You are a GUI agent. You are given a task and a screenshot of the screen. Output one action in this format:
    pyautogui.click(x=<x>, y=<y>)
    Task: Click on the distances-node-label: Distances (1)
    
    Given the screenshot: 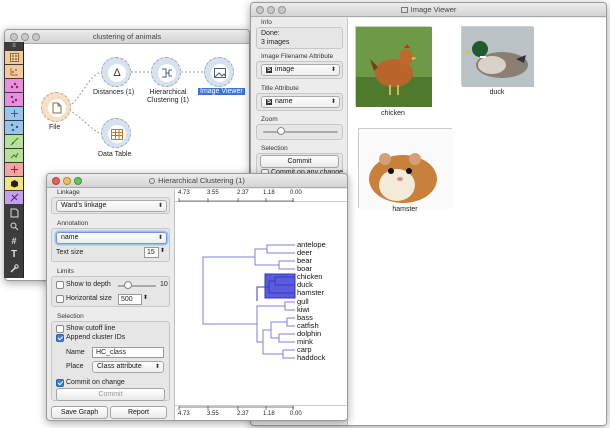 What is the action you would take?
    pyautogui.click(x=114, y=92)
    